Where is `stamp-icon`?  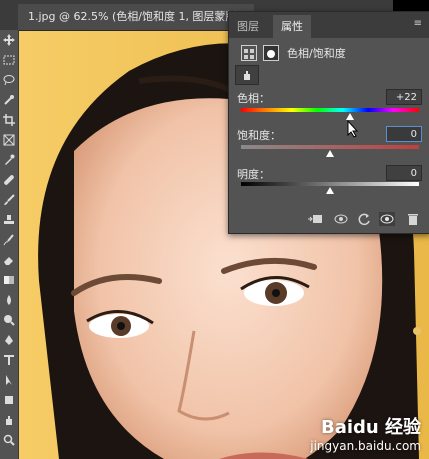 stamp-icon is located at coordinates (9, 220).